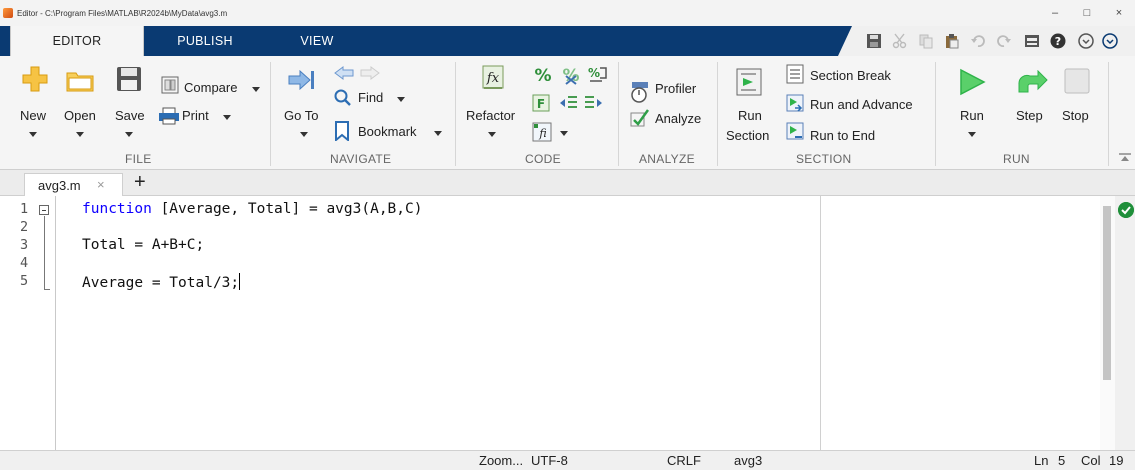 The width and height of the screenshot is (1135, 470). What do you see at coordinates (747, 135) in the screenshot?
I see `run-section-button-line2: Section` at bounding box center [747, 135].